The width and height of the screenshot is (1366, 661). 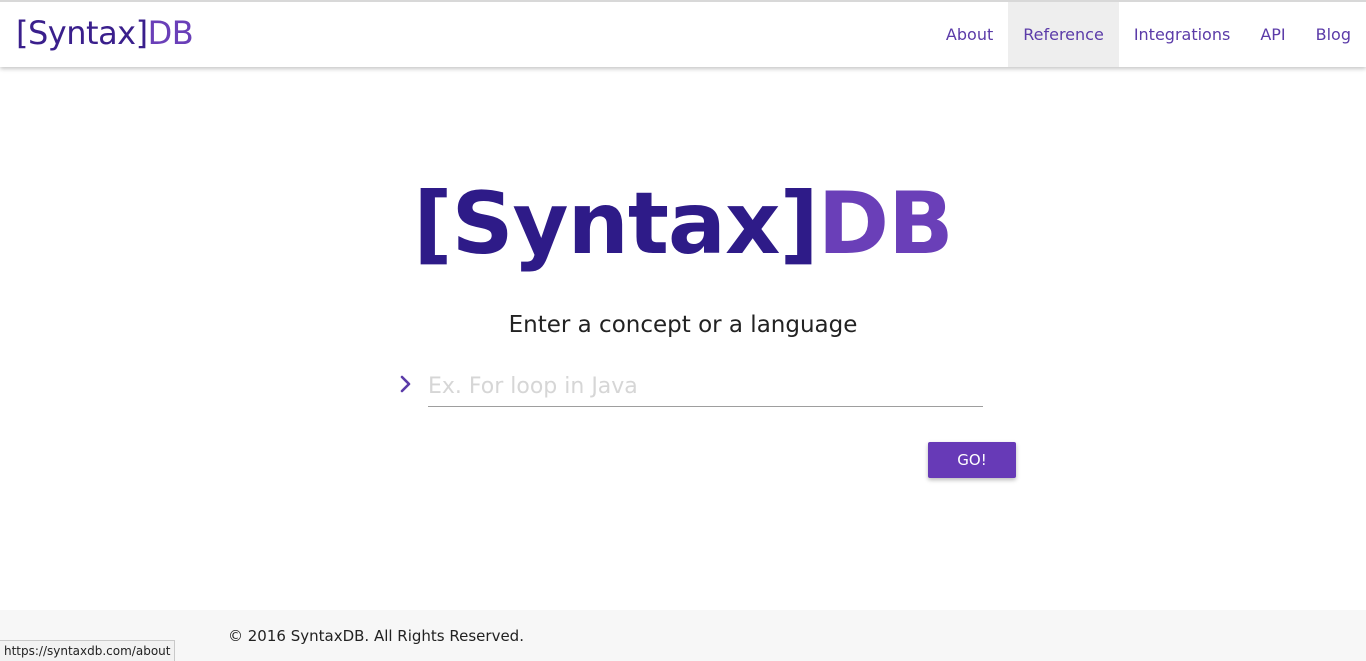 I want to click on chevron-right-icon, so click(x=407, y=384).